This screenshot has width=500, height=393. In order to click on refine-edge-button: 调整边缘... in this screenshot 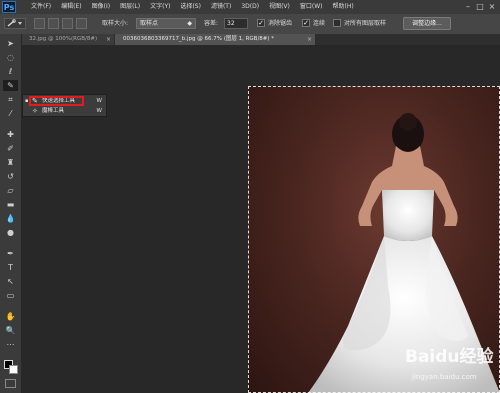, I will do `click(427, 23)`.